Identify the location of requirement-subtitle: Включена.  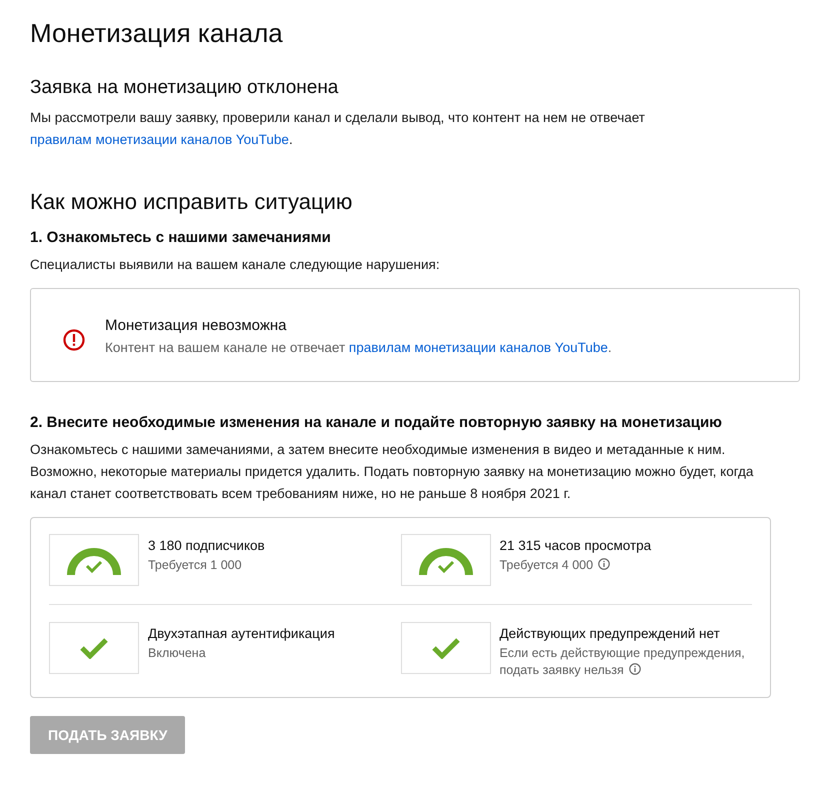
(177, 653).